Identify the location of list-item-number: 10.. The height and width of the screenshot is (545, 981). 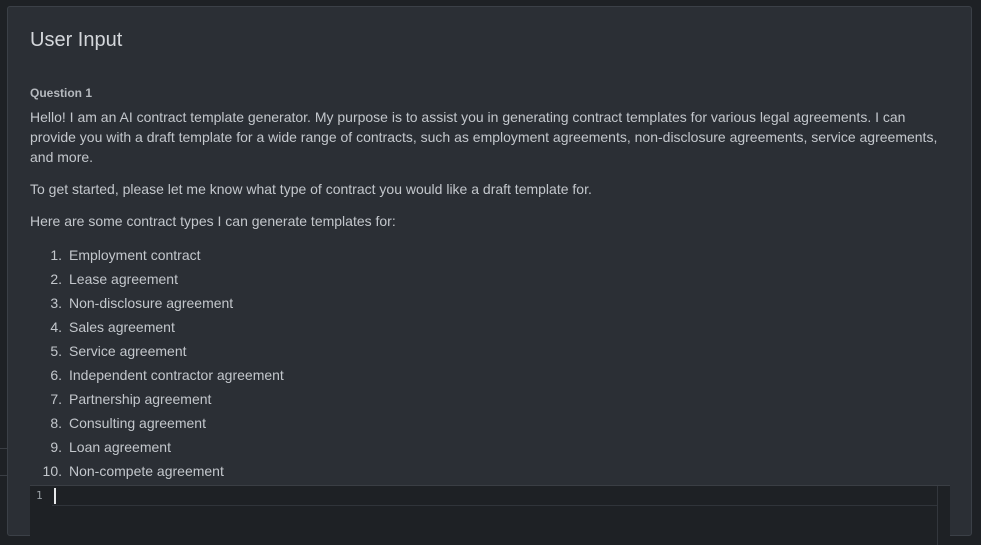
(52, 471).